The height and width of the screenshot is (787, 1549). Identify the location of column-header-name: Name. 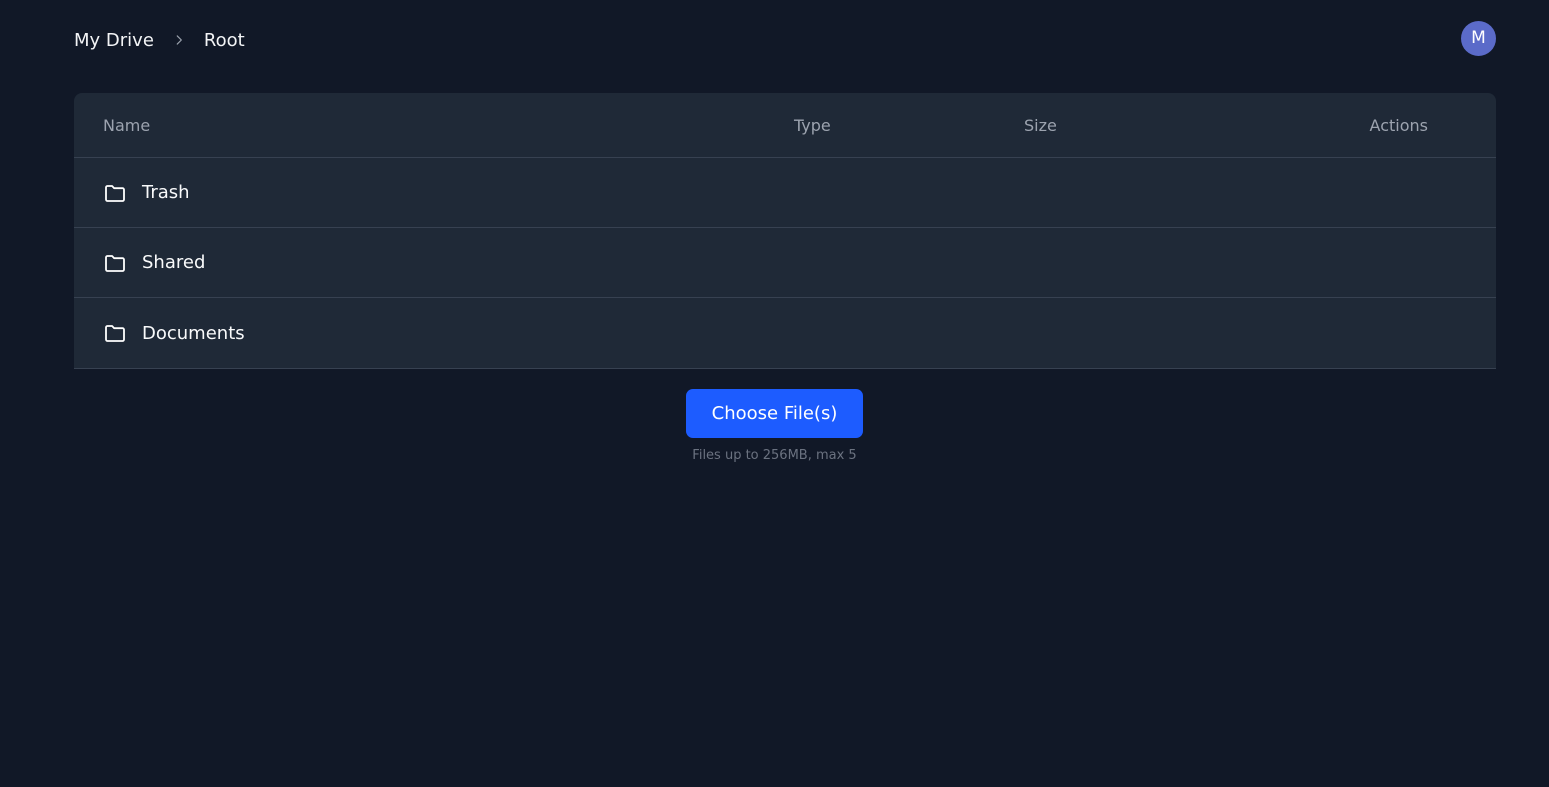
(127, 125).